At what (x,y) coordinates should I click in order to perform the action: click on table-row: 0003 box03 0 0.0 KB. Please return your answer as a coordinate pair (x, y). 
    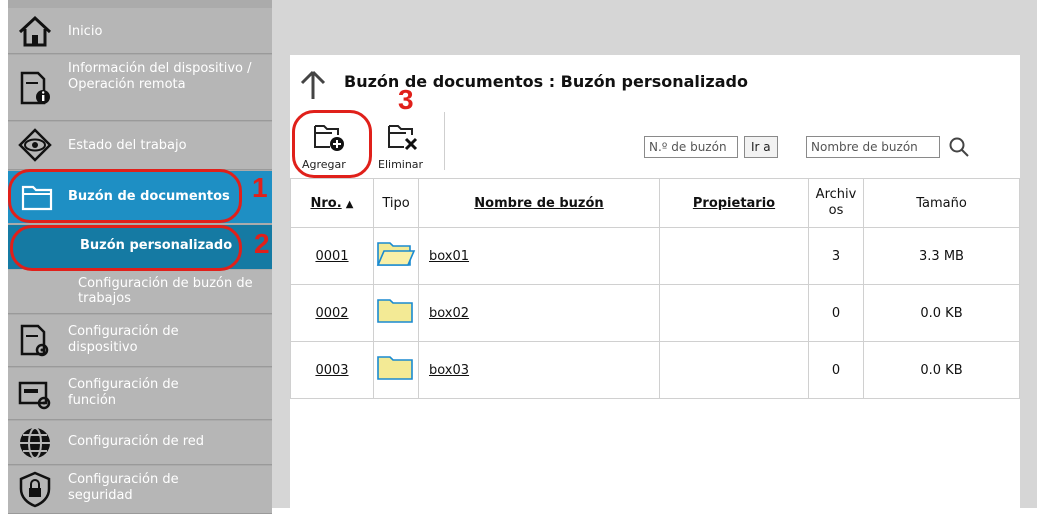
    Looking at the image, I should click on (655, 370).